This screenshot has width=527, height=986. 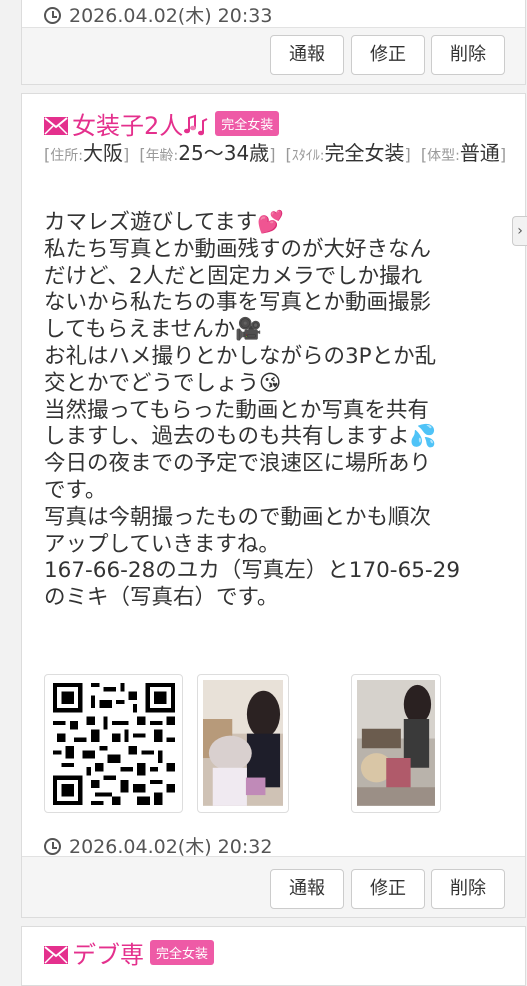 I want to click on body-line: 交とかでどうでしょう😘, so click(x=163, y=383).